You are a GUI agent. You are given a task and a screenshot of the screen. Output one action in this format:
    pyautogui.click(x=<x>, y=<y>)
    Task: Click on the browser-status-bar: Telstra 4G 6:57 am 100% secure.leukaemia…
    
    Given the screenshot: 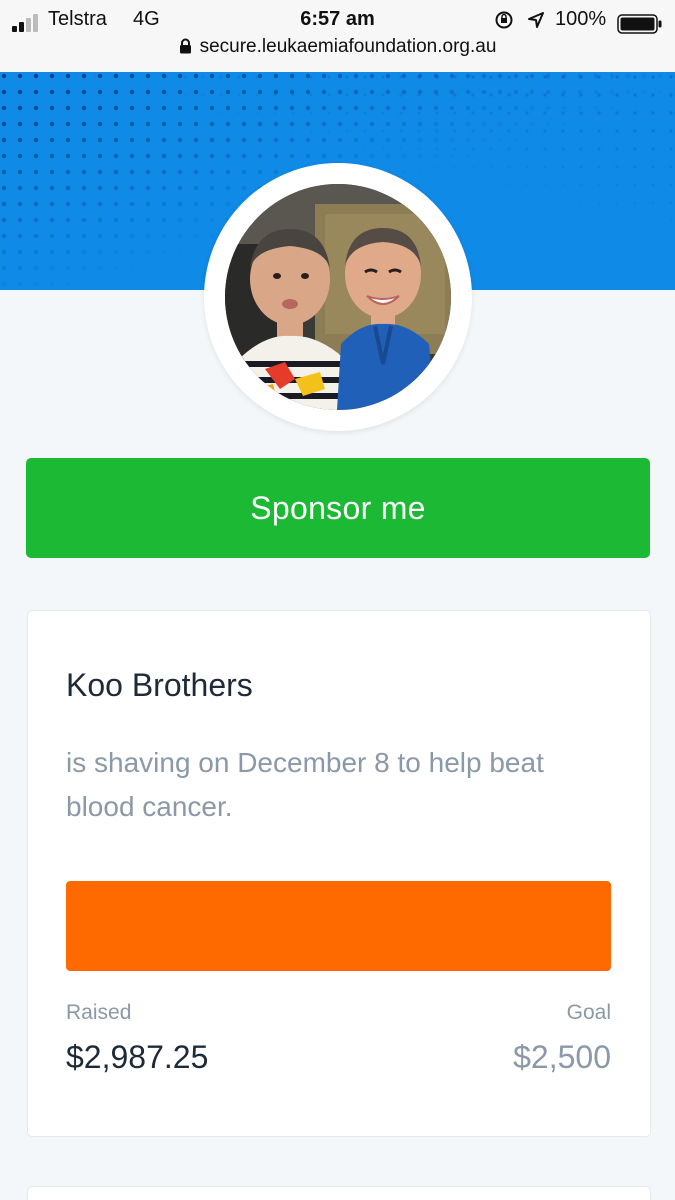 What is the action you would take?
    pyautogui.click(x=337, y=36)
    